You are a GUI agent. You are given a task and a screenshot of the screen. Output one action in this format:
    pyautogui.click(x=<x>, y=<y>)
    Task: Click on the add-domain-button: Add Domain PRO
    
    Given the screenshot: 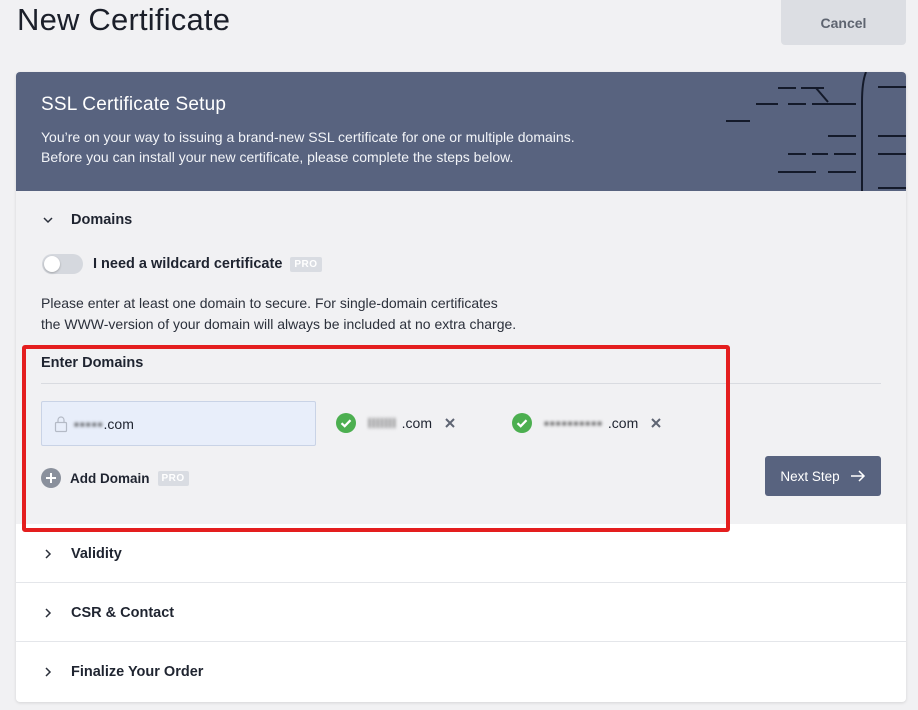 What is the action you would take?
    pyautogui.click(x=115, y=478)
    